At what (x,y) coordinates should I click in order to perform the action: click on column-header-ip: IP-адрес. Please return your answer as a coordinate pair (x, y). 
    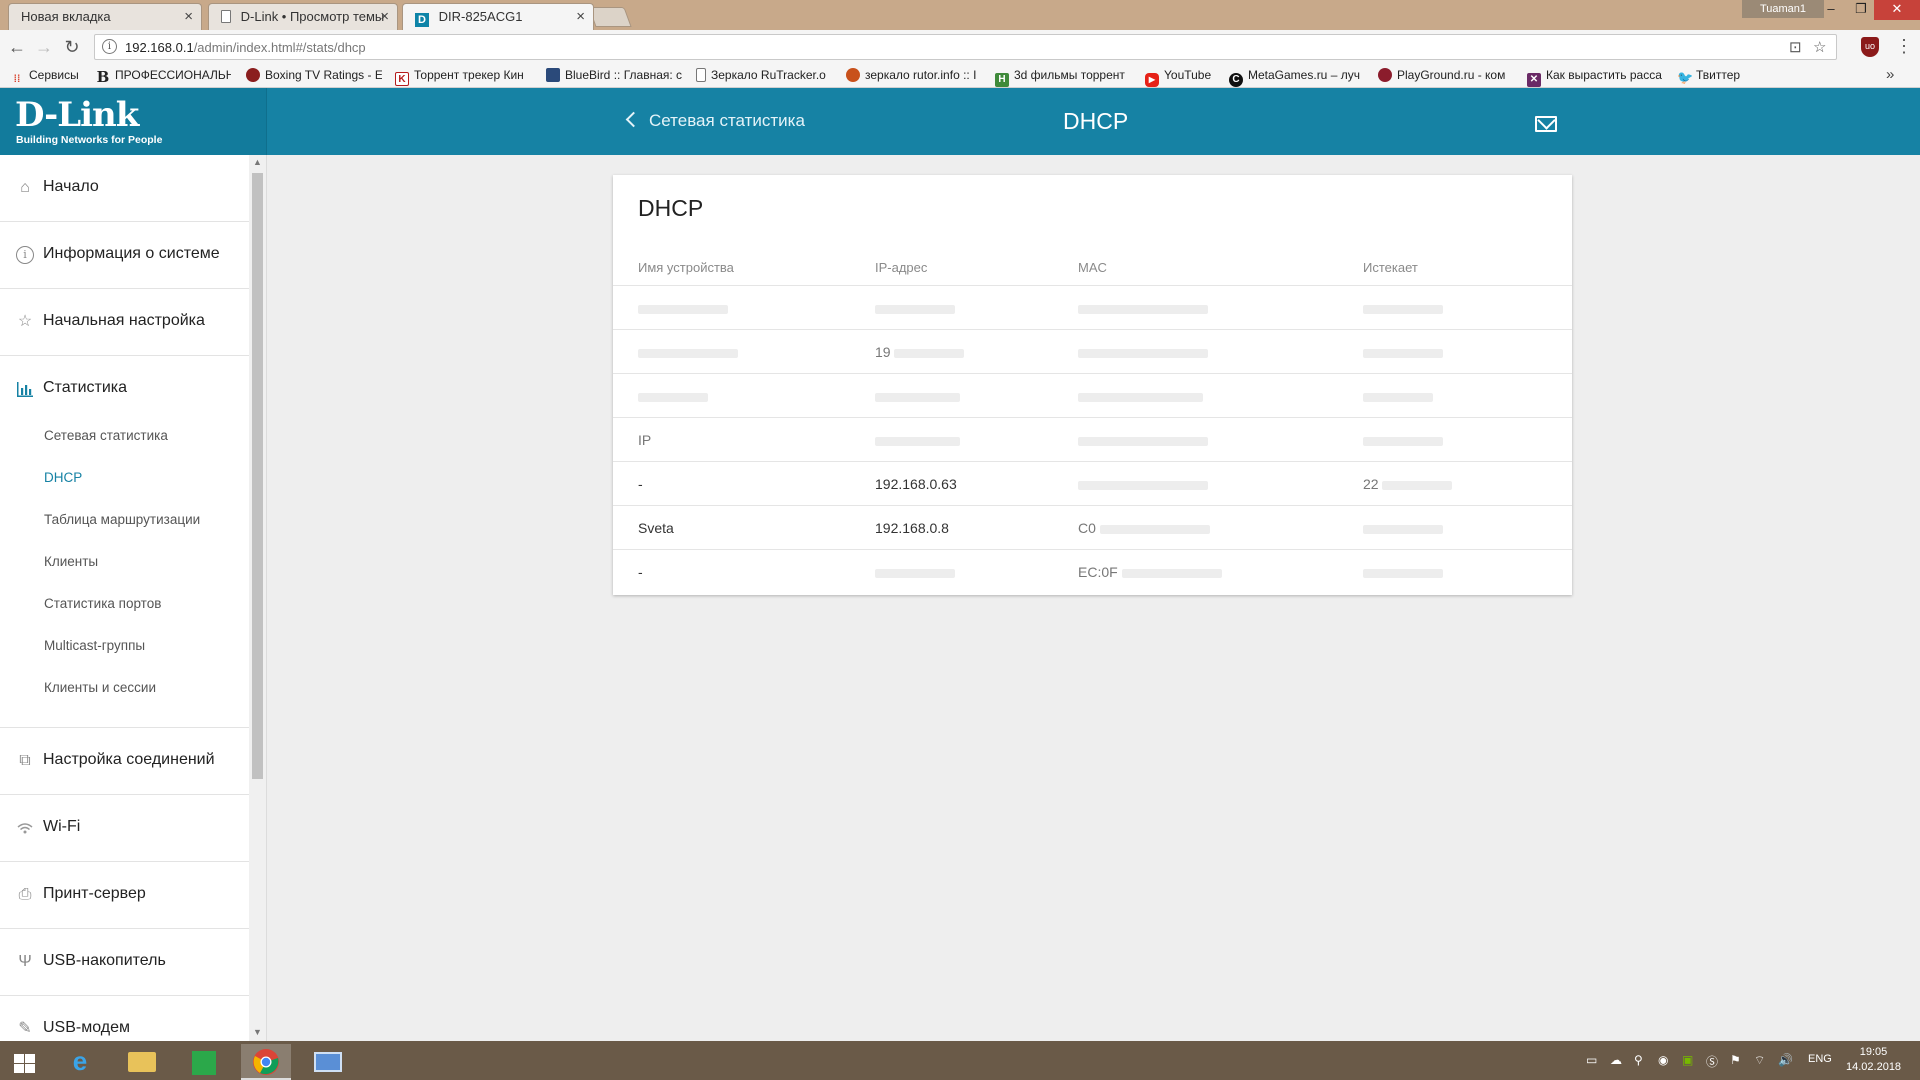
    Looking at the image, I should click on (901, 267).